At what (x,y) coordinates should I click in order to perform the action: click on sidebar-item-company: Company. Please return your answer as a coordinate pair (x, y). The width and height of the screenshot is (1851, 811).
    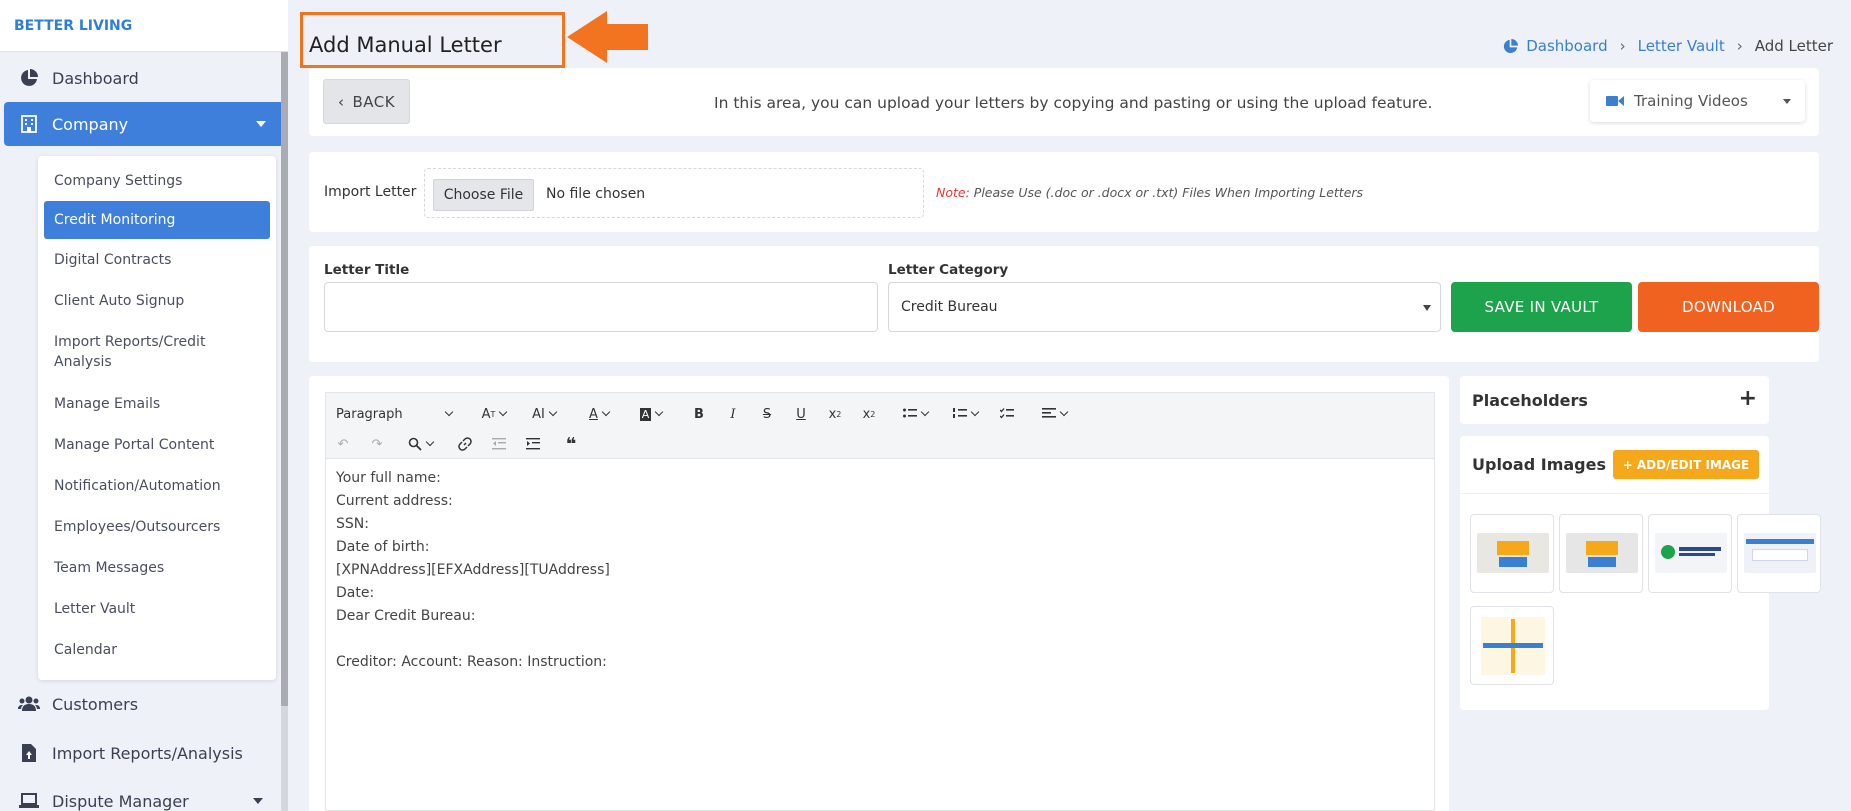
    Looking at the image, I should click on (144, 124).